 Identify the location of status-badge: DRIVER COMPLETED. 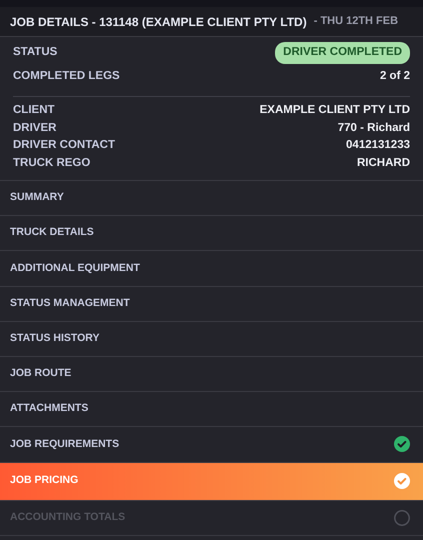
(342, 53).